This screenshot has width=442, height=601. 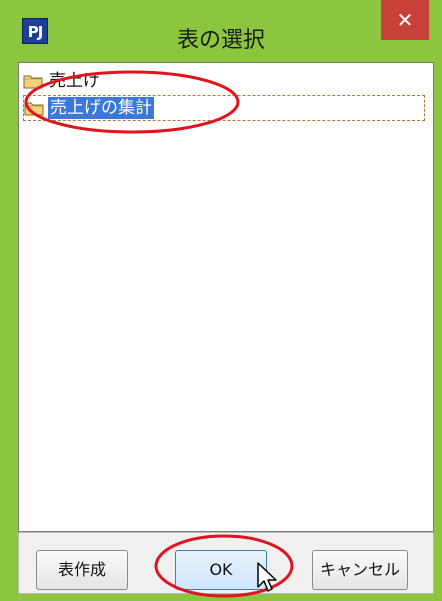 I want to click on mouse-cursor-icon, so click(x=267, y=577).